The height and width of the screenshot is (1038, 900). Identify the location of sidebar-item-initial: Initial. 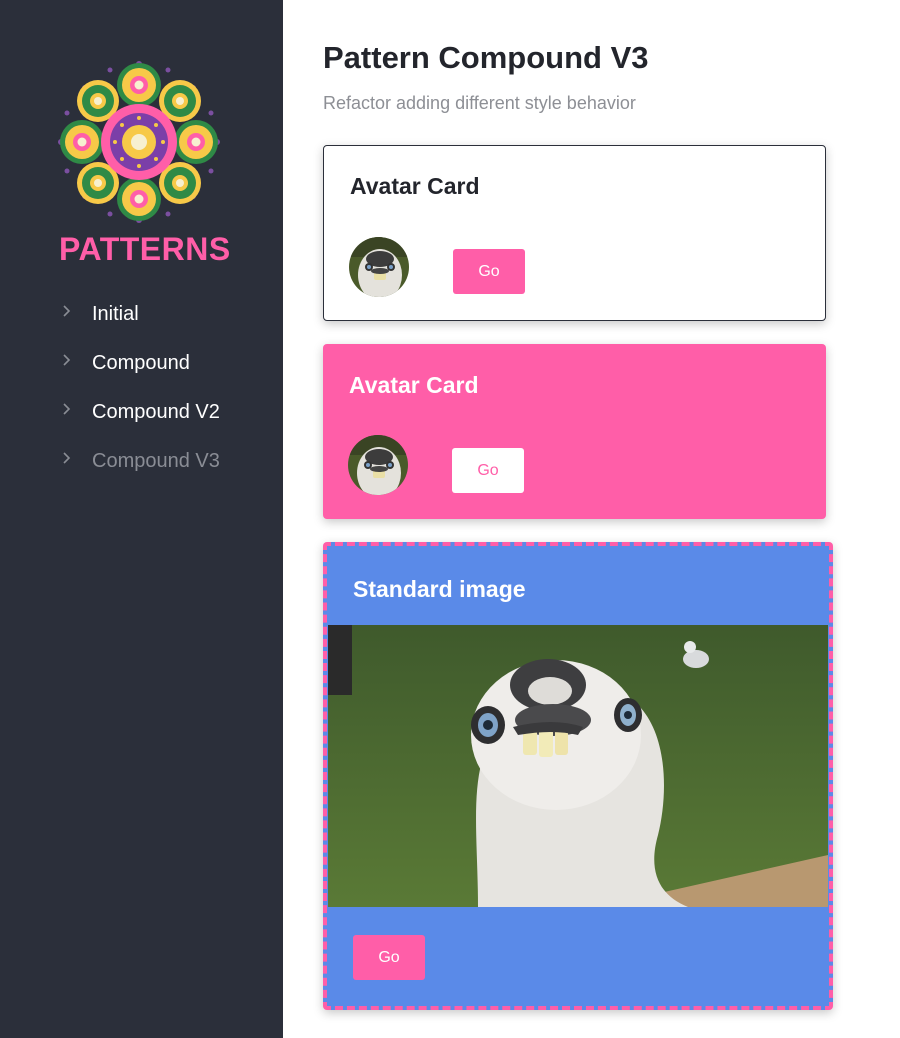
(140, 314).